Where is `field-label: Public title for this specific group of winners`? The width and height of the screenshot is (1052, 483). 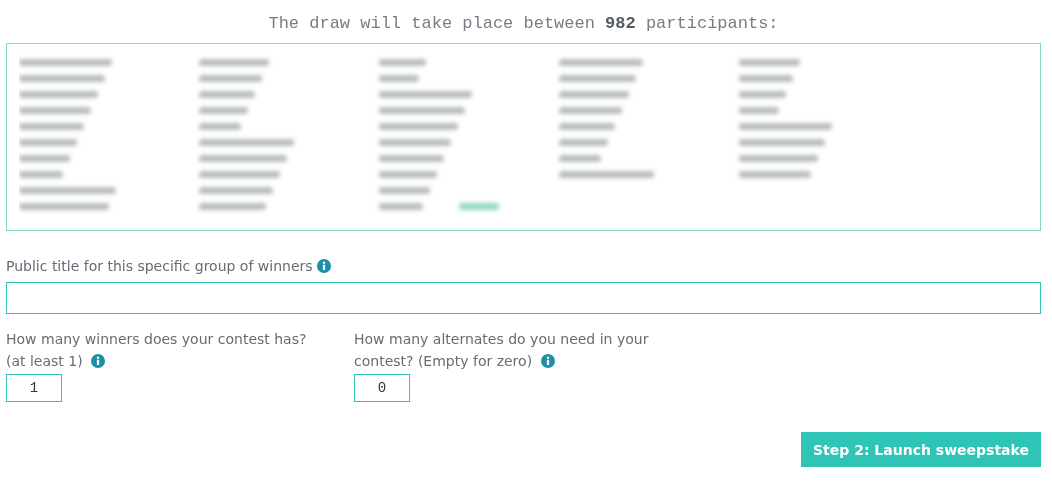 field-label: Public title for this specific group of winners is located at coordinates (159, 266).